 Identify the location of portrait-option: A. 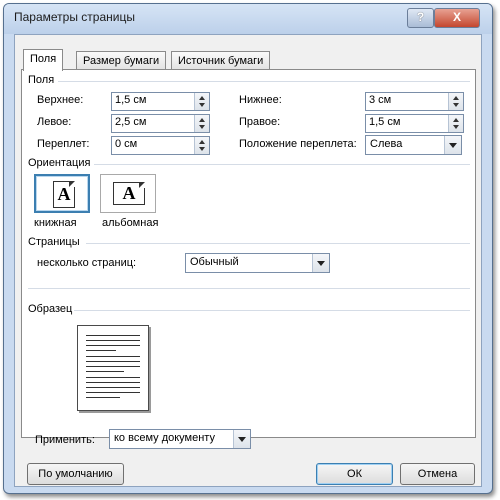
(62, 193).